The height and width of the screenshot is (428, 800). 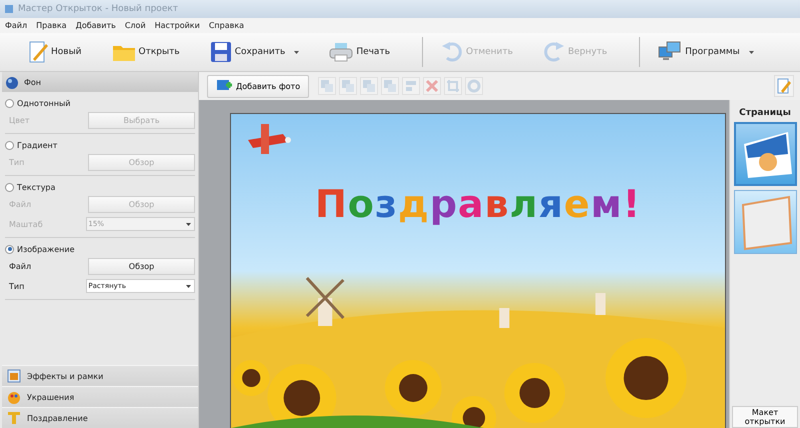 What do you see at coordinates (706, 52) in the screenshot?
I see `toolbar-button: Программы` at bounding box center [706, 52].